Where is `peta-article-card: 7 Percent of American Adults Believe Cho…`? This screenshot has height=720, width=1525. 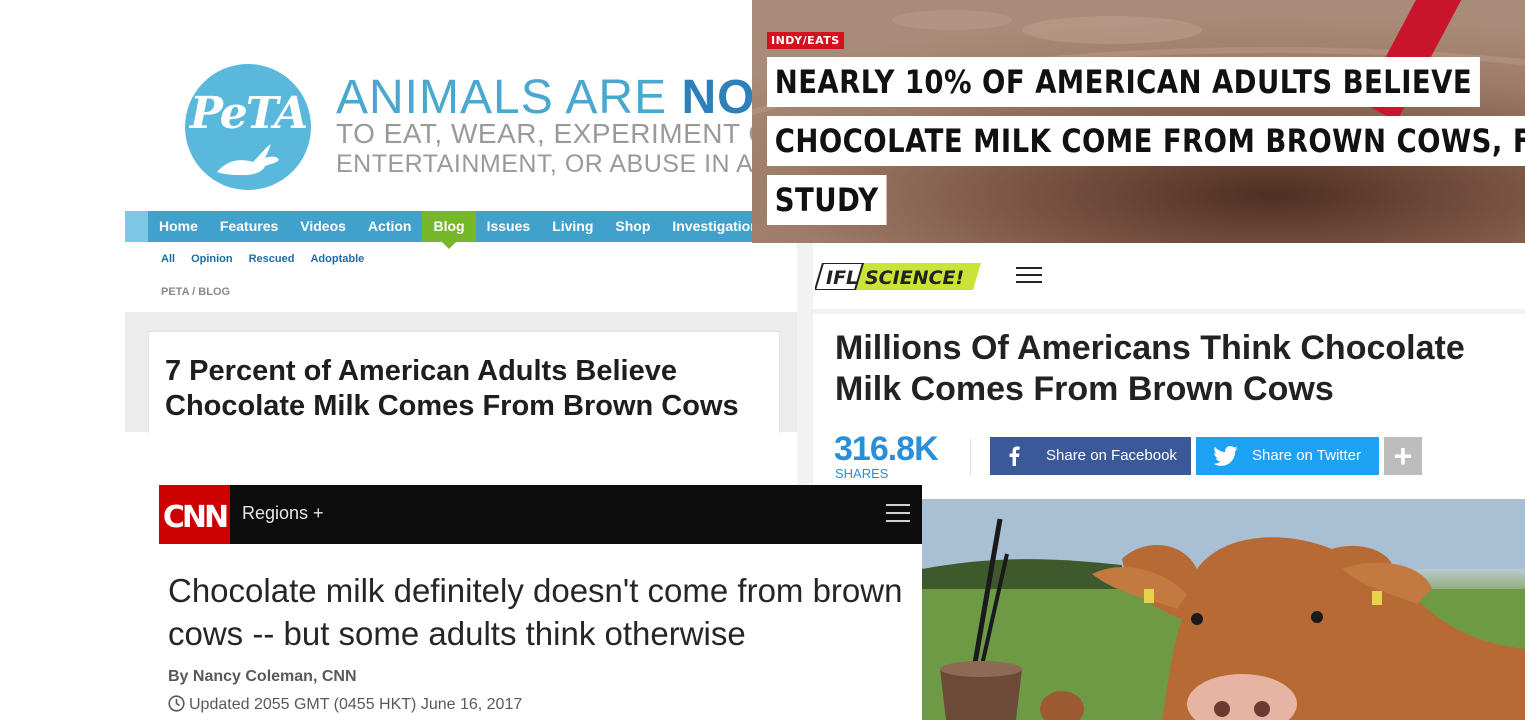 peta-article-card: 7 Percent of American Adults Believe Cho… is located at coordinates (464, 382).